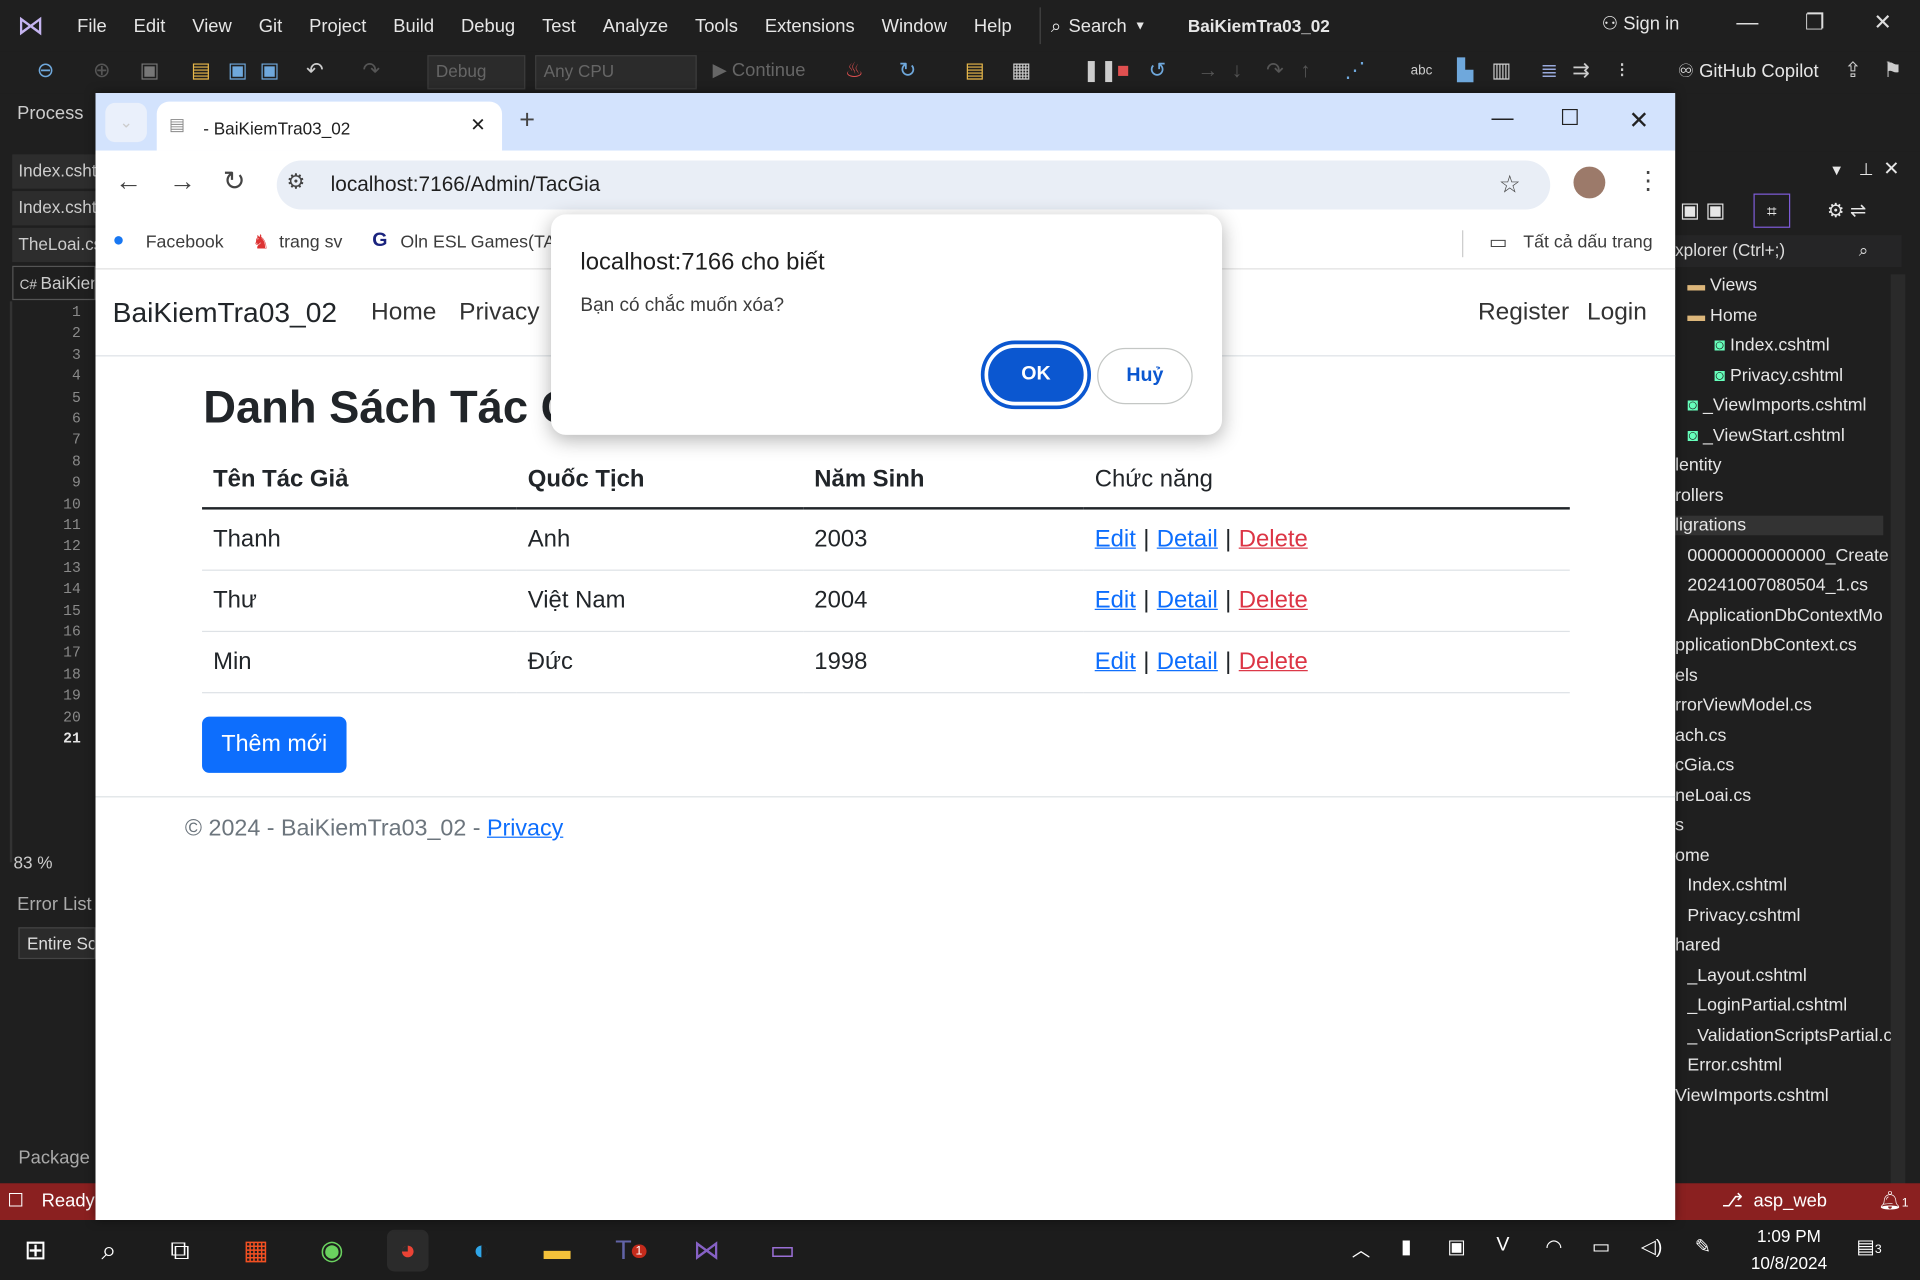  What do you see at coordinates (149, 25) in the screenshot?
I see `menu-edit: Edit` at bounding box center [149, 25].